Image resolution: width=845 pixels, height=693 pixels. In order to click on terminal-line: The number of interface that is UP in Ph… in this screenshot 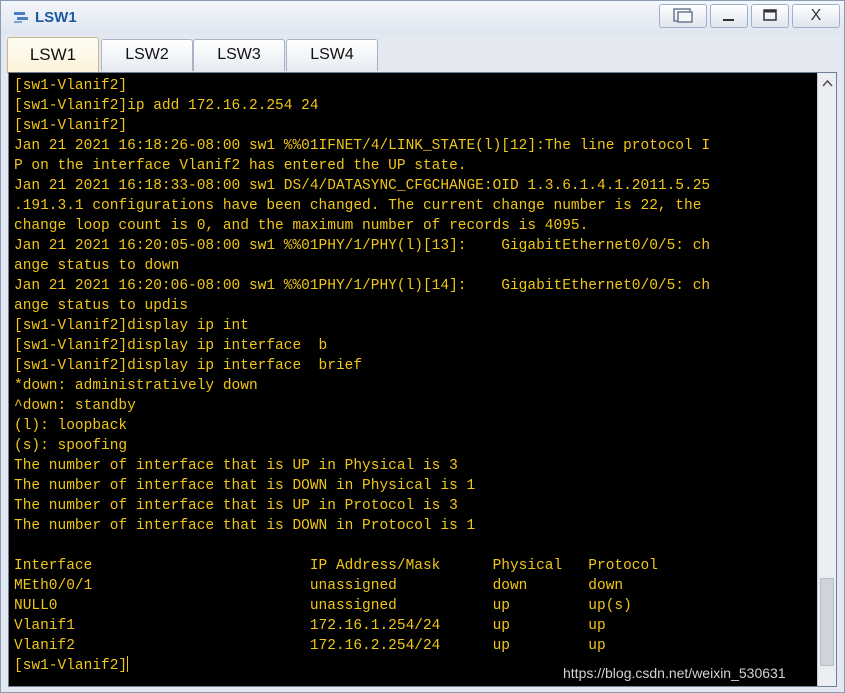, I will do `click(236, 466)`.